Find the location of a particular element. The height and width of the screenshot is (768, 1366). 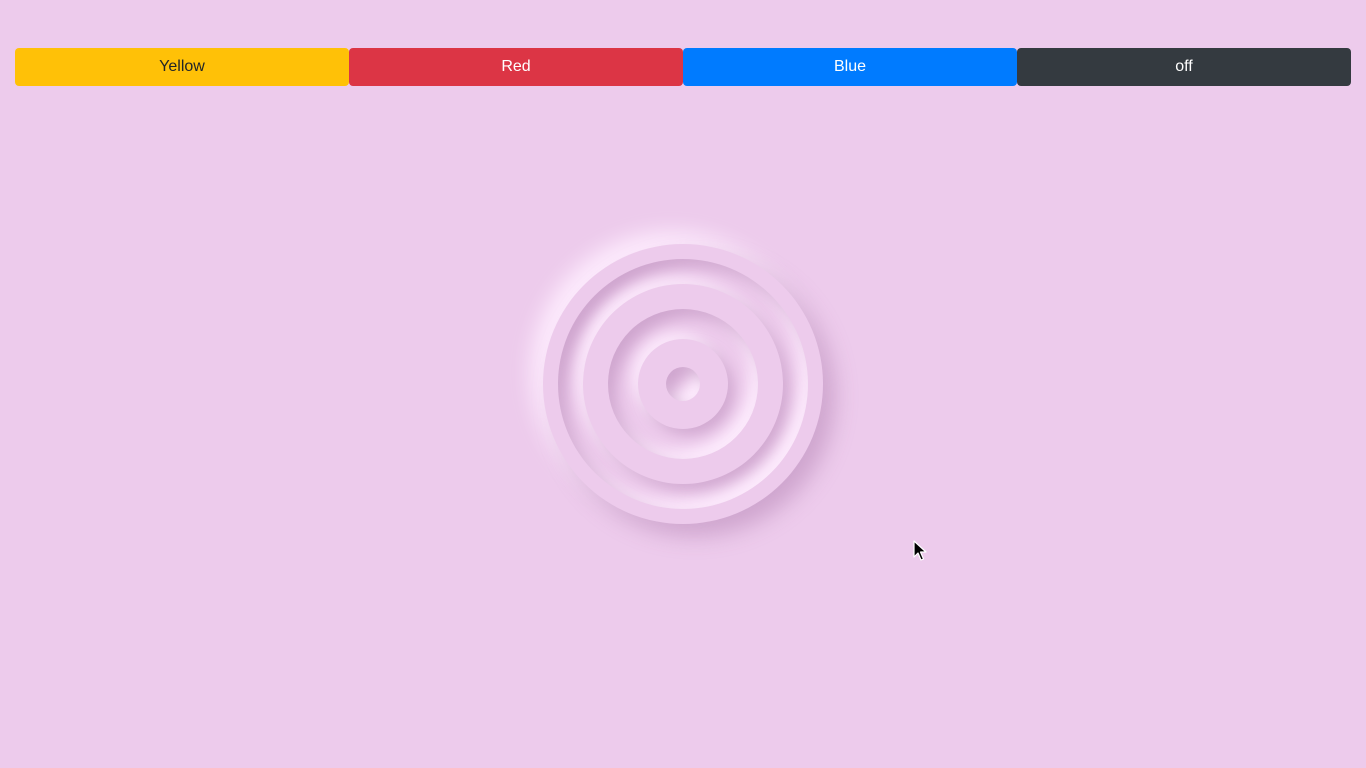

red-button: Red is located at coordinates (516, 67).